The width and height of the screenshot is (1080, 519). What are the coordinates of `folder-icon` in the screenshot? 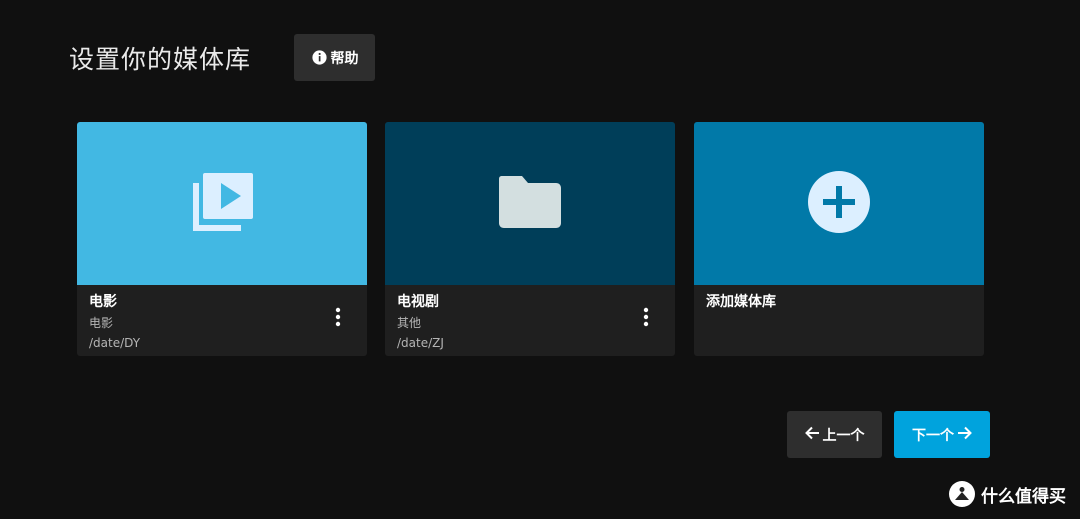 It's located at (530, 203).